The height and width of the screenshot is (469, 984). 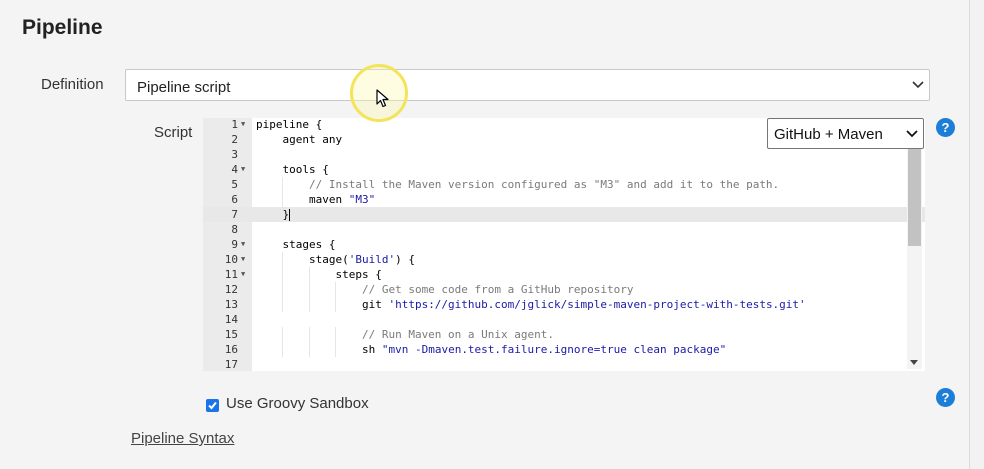 I want to click on line-number: 17, so click(x=231, y=364).